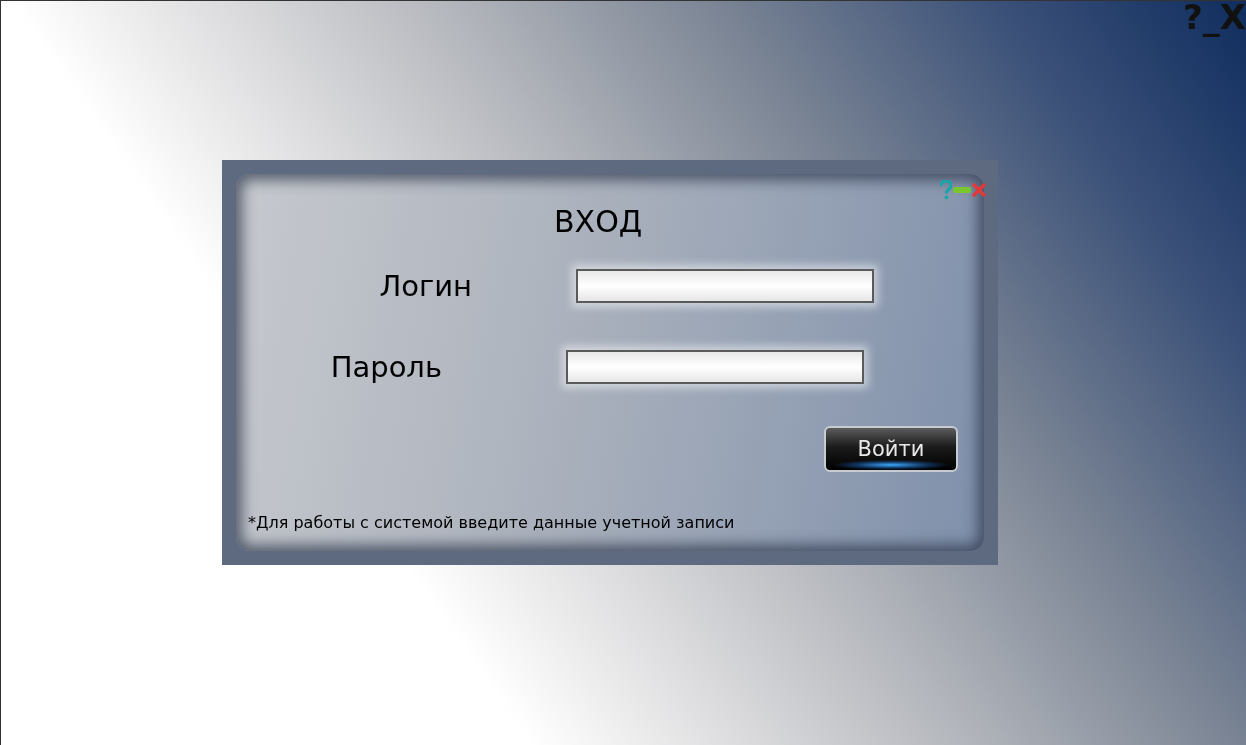 The width and height of the screenshot is (1246, 745). I want to click on minimize-icon, so click(962, 190).